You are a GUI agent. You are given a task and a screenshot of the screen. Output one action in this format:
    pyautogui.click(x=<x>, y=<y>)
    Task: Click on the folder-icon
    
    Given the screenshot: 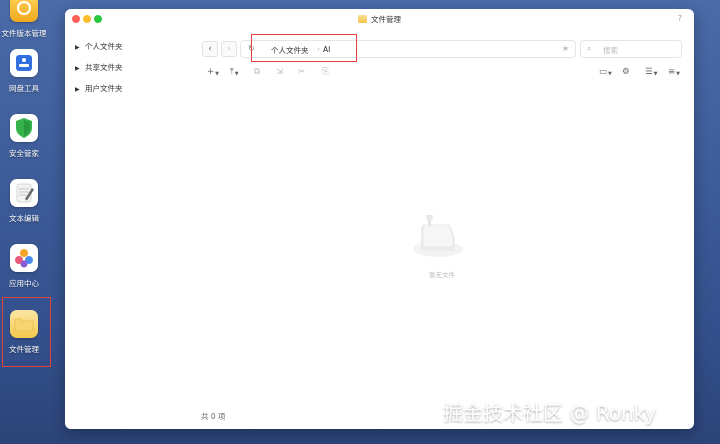 What is the action you would take?
    pyautogui.click(x=362, y=19)
    